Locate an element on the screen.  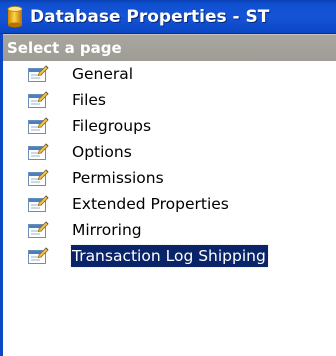
page-item-label: Extended Properties is located at coordinates (150, 204).